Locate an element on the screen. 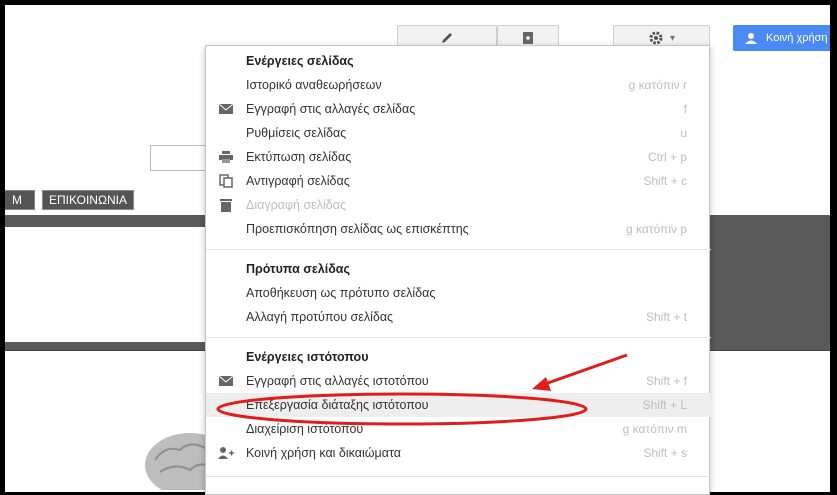 This screenshot has height=495, width=837. nav-tab-partial: Μ is located at coordinates (20, 200).